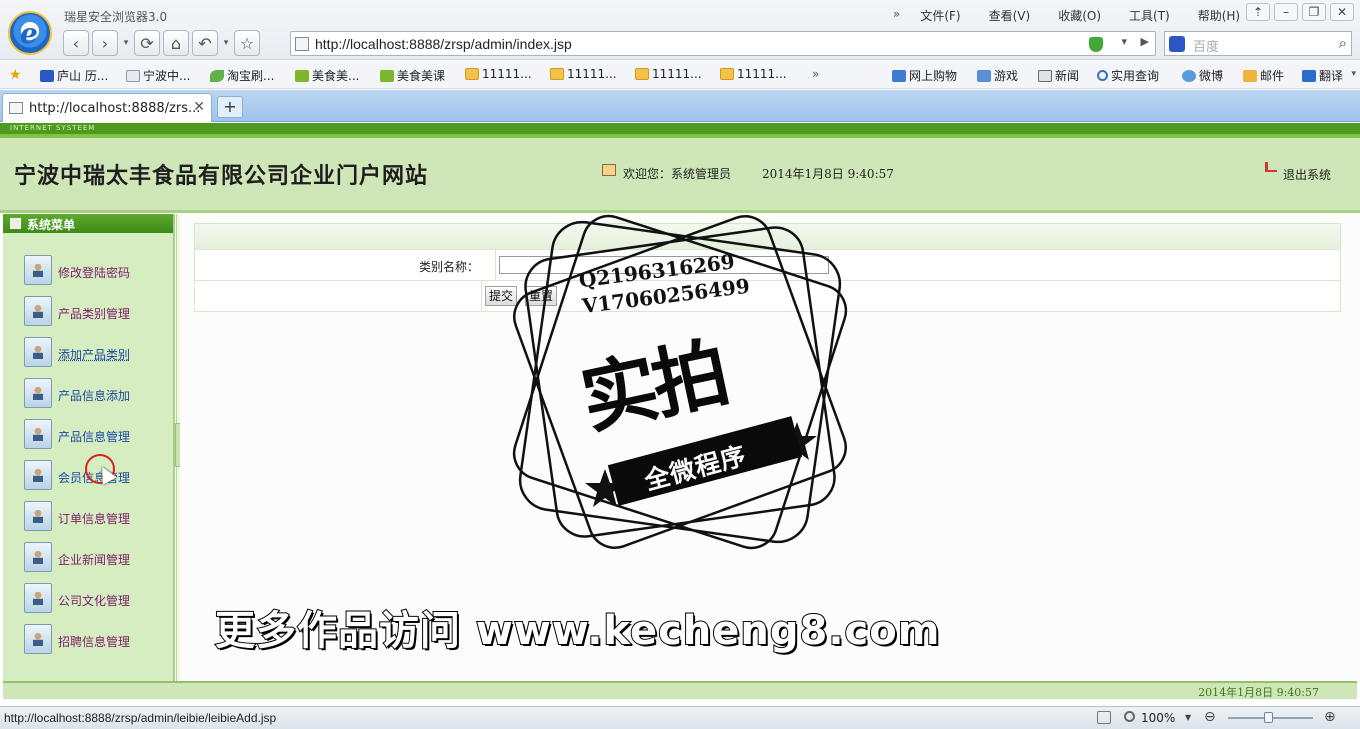  What do you see at coordinates (1202, 75) in the screenshot?
I see `favorite-link: 微博` at bounding box center [1202, 75].